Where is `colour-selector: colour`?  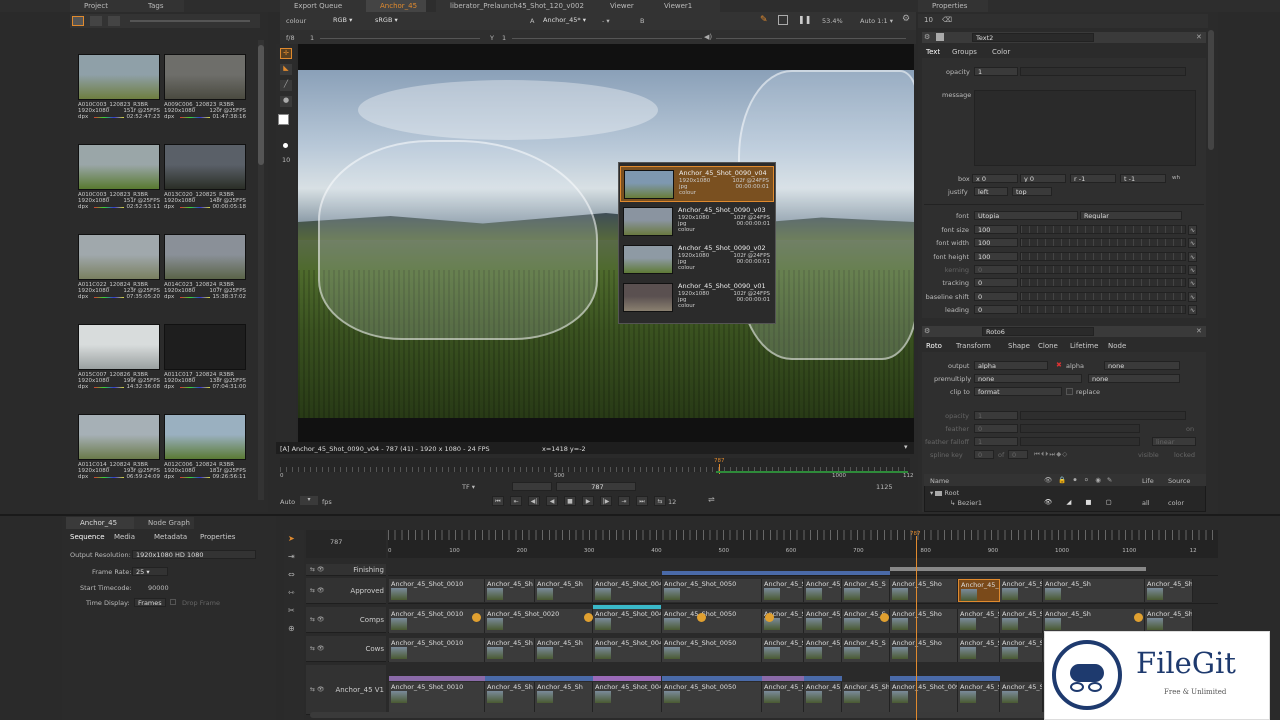 colour-selector: colour is located at coordinates (296, 21).